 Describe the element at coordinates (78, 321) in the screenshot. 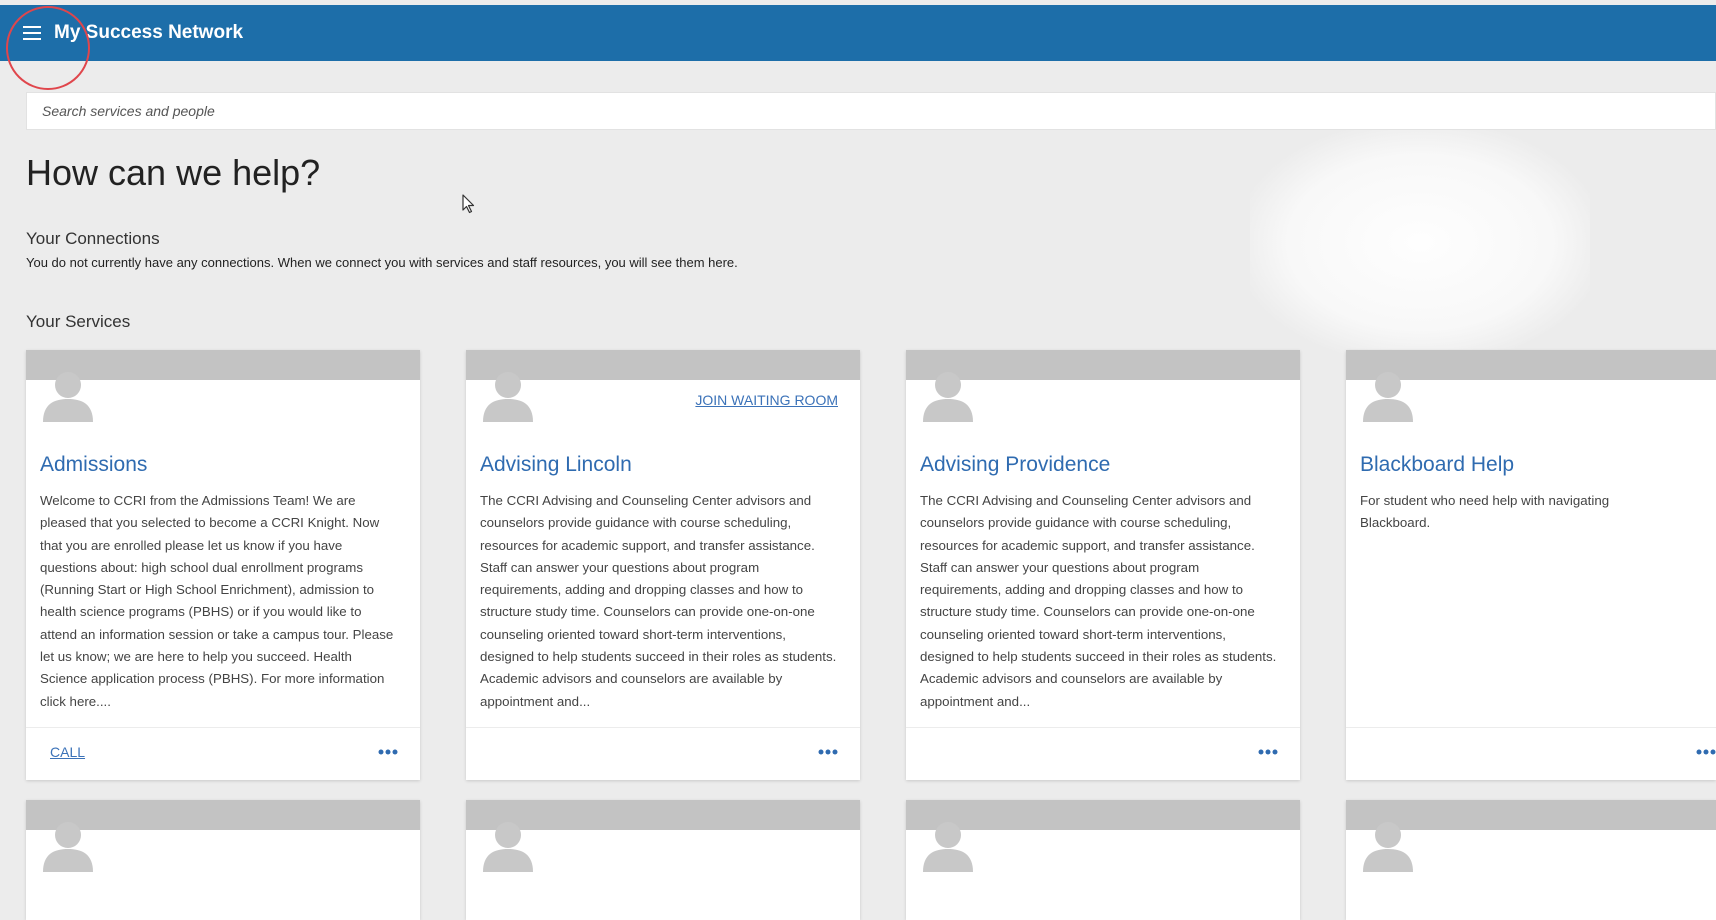

I see `services-section-title: Your Services` at that location.